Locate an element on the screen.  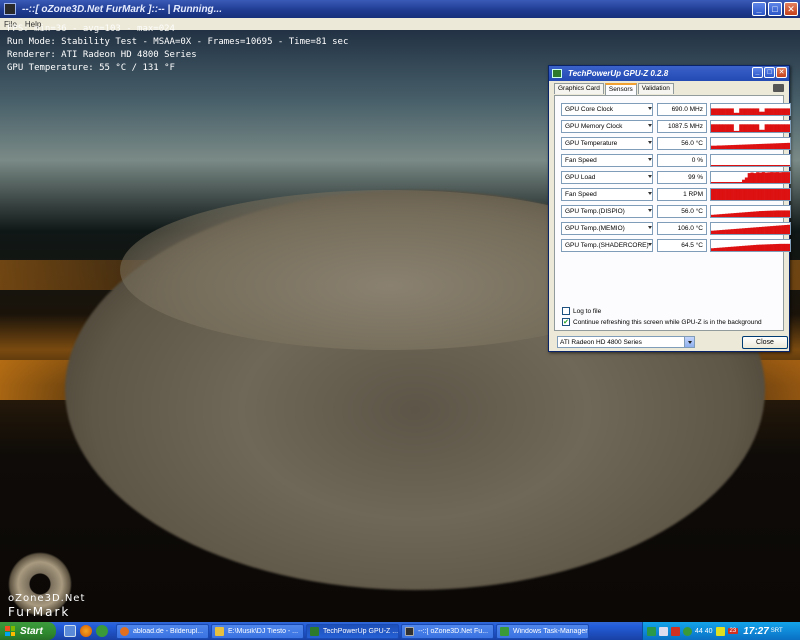
start-button: Start is located at coordinates (28, 631).